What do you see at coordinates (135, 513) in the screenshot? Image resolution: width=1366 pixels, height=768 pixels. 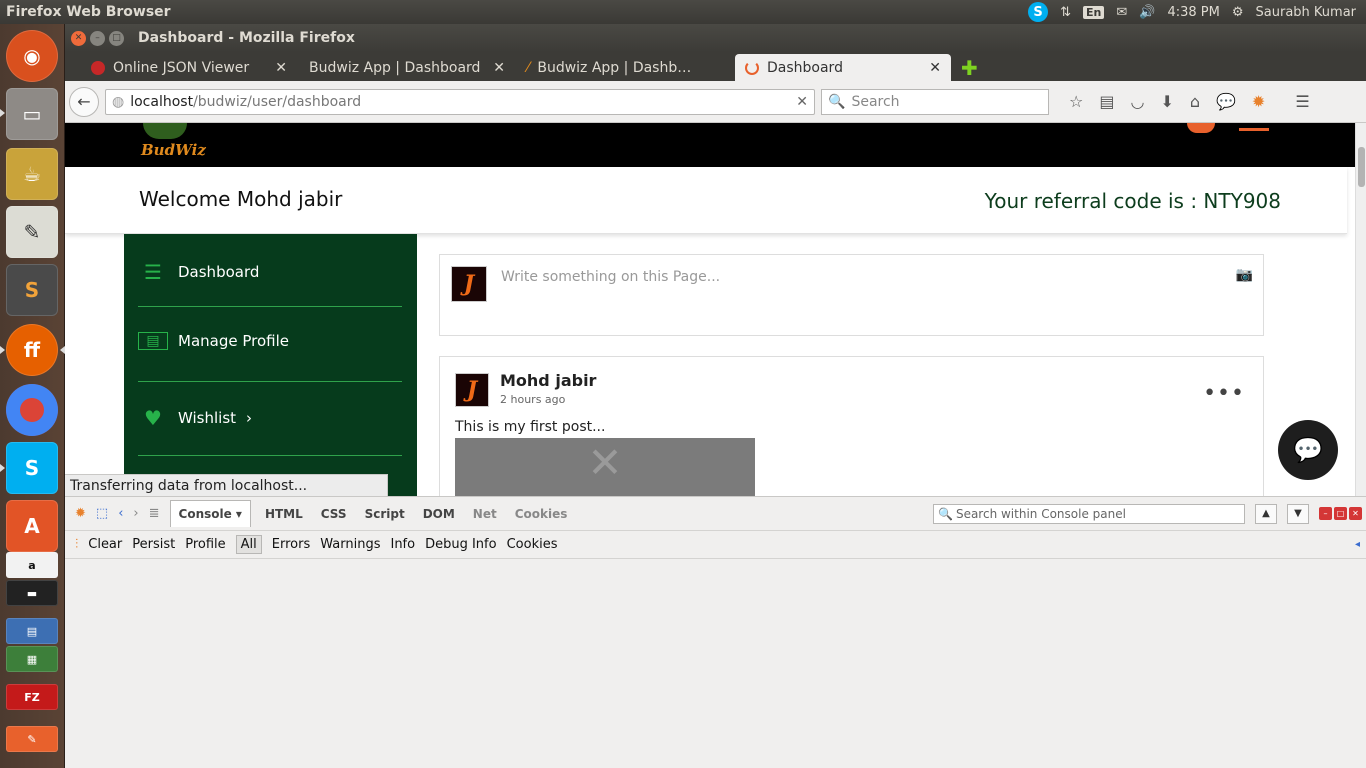 I see `nav-forward-icon: ›` at bounding box center [135, 513].